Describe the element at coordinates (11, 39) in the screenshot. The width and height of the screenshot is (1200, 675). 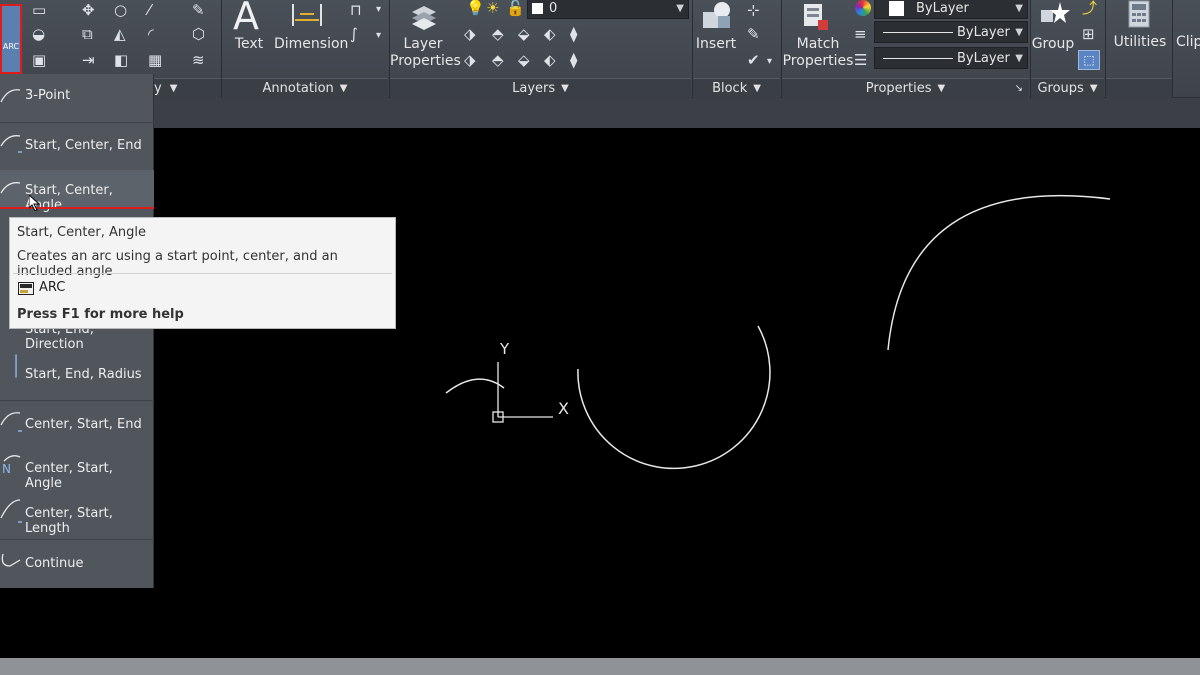
I see `arc-split-button: ARC` at that location.